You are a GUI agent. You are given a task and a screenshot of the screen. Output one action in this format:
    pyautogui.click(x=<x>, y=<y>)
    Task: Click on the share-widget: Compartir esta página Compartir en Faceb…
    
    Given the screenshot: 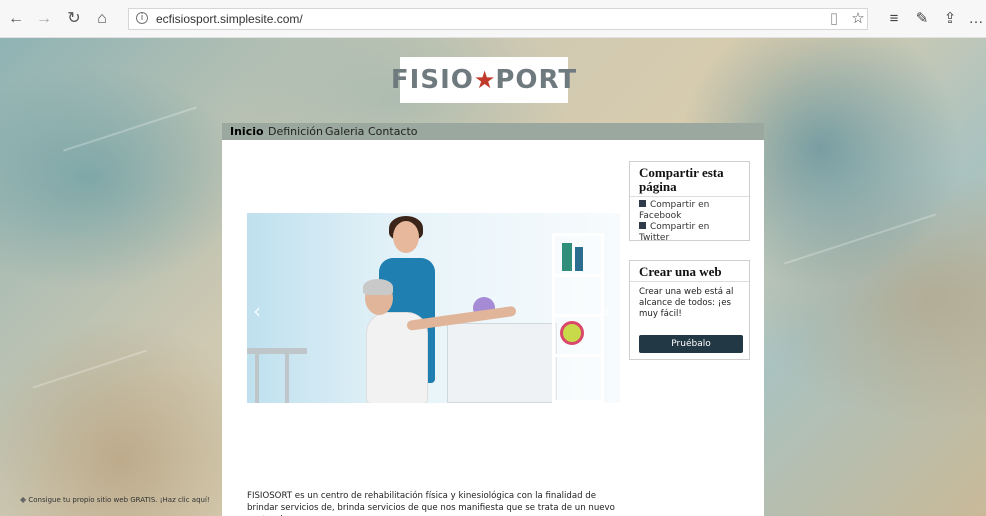 What is the action you would take?
    pyautogui.click(x=689, y=202)
    